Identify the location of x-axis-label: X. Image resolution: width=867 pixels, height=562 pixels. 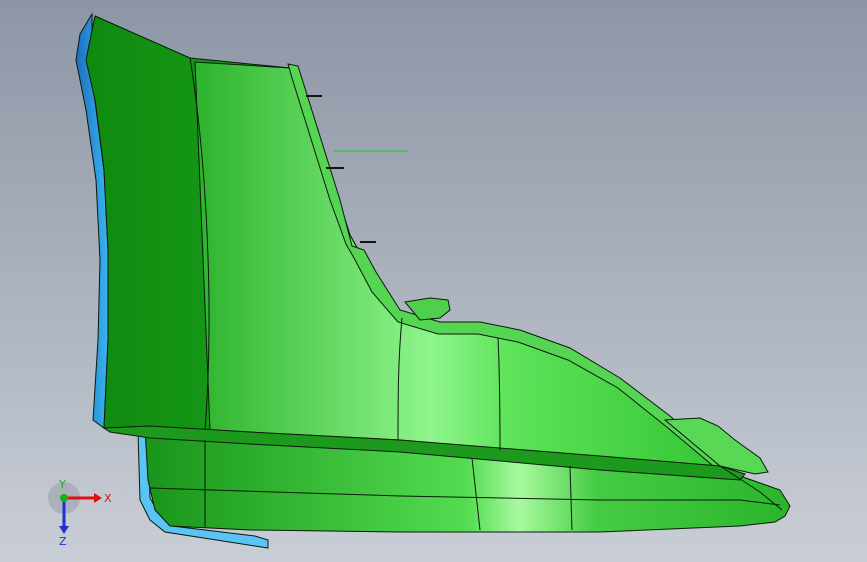
(108, 498).